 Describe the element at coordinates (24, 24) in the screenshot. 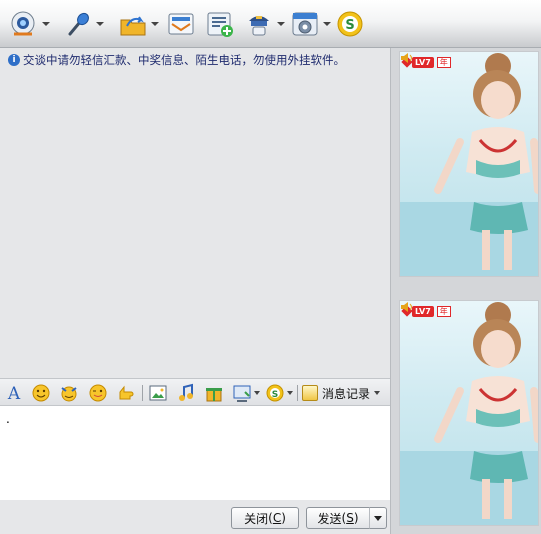

I see `video-call-icon` at that location.